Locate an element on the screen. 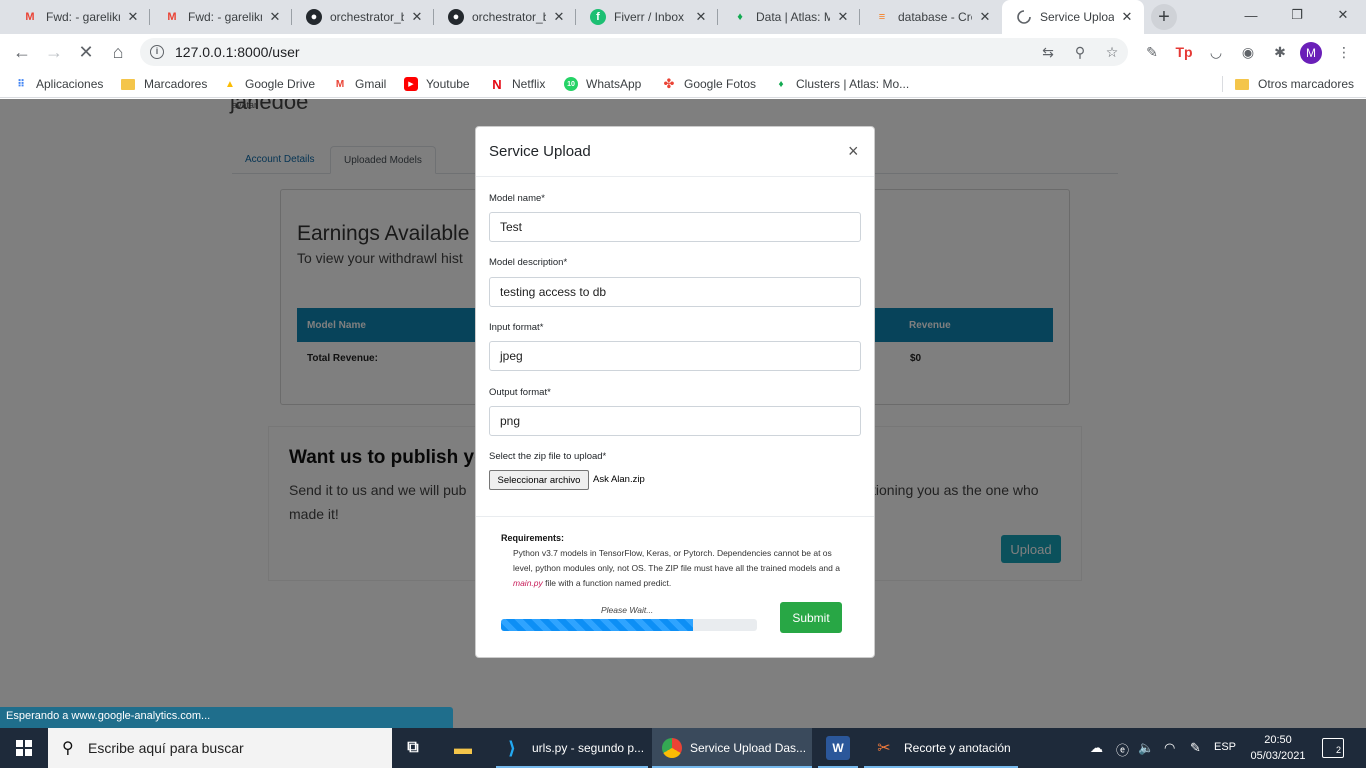 The height and width of the screenshot is (768, 1366). model-name-input: Test is located at coordinates (675, 227).